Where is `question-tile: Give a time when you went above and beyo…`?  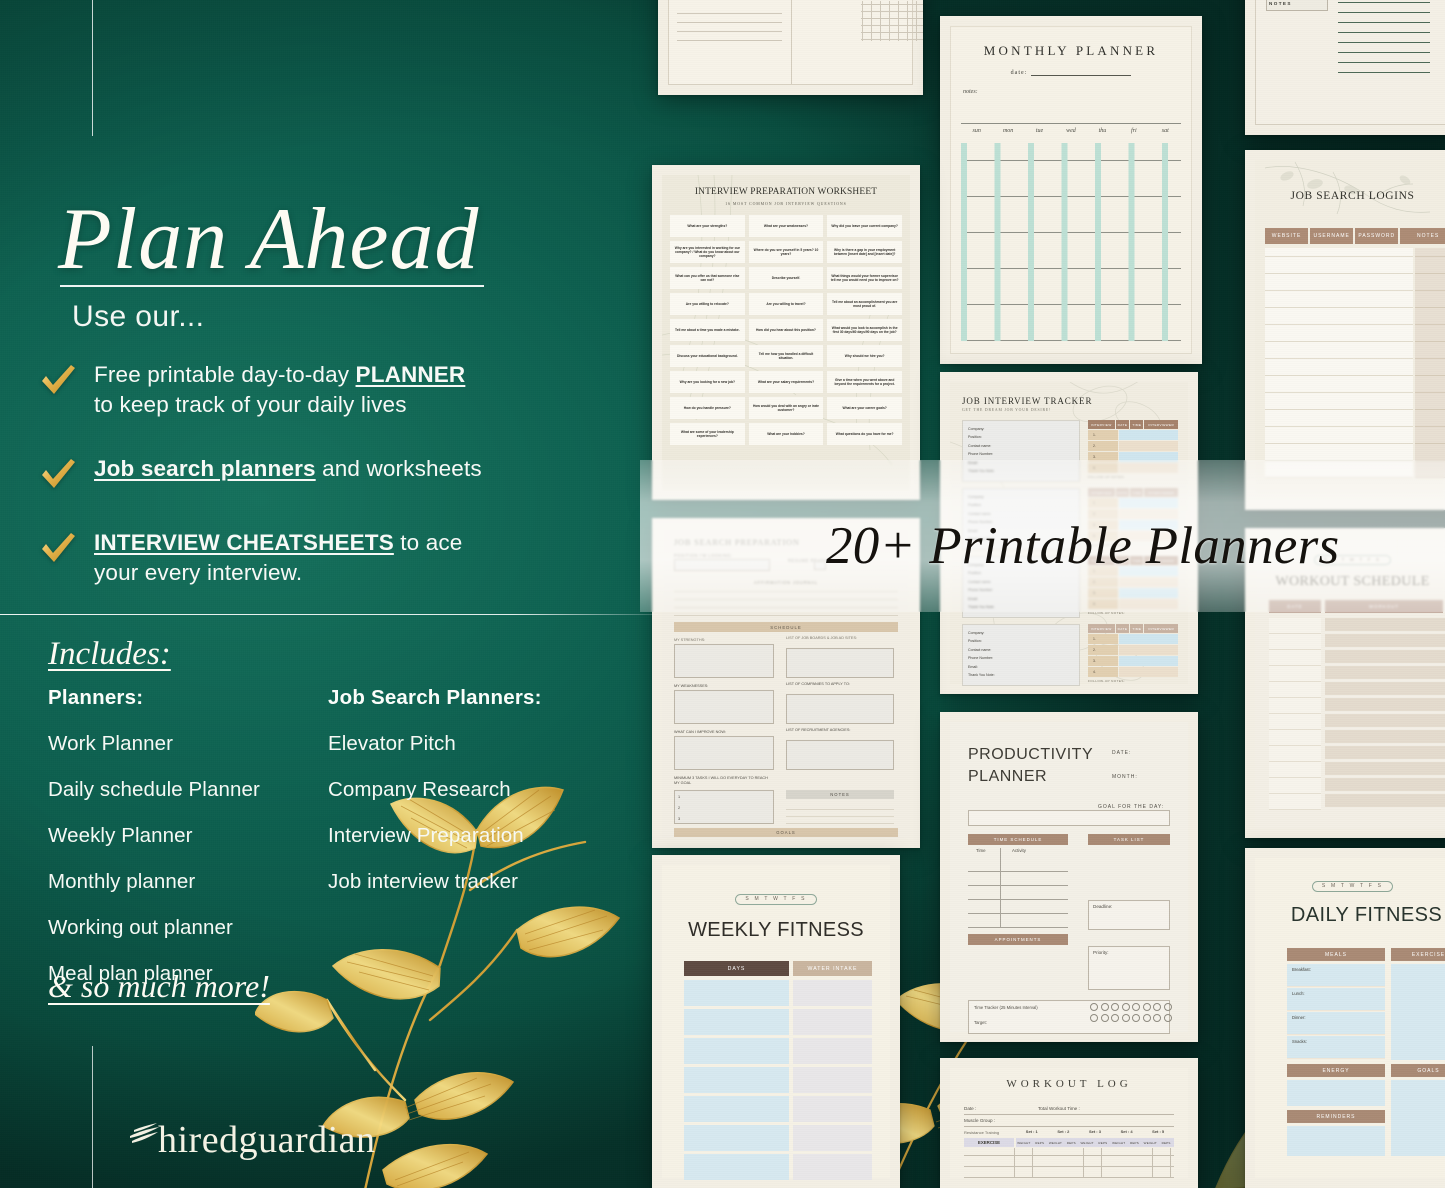 question-tile: Give a time when you went above and beyo… is located at coordinates (864, 382).